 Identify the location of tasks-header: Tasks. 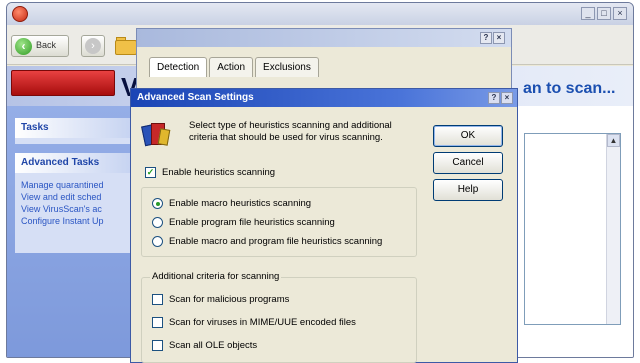
(73, 128).